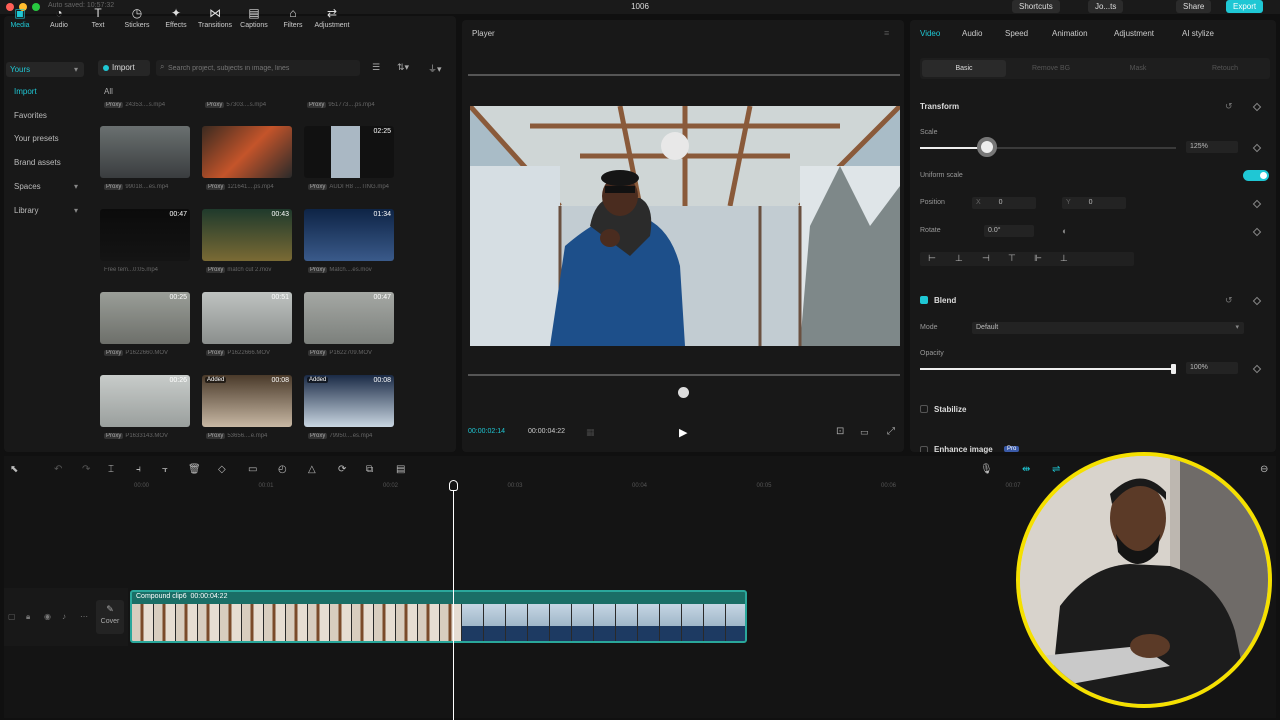 This screenshot has height=720, width=1280. What do you see at coordinates (1106, 6) in the screenshot?
I see `user-button: Jo...ts` at bounding box center [1106, 6].